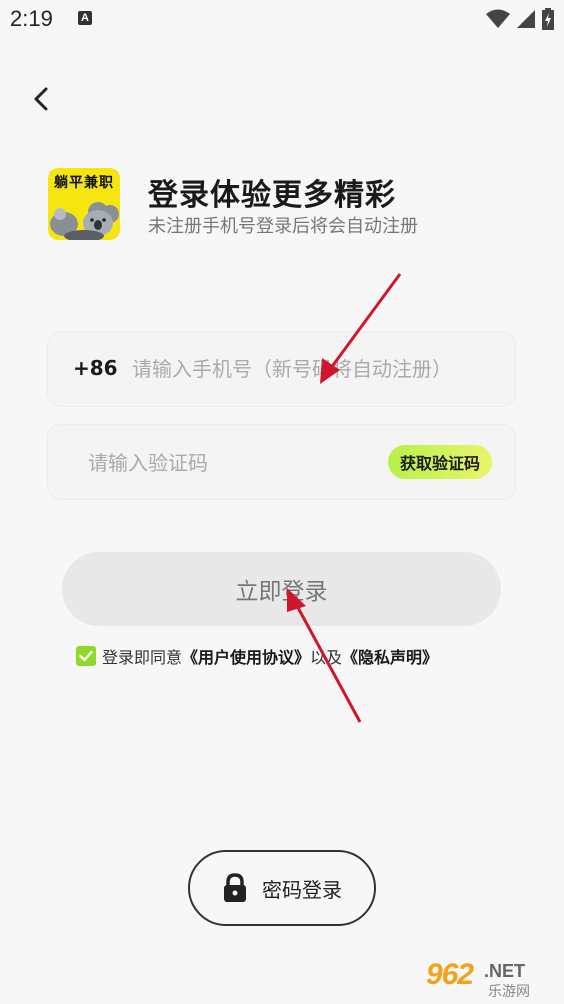 Image resolution: width=564 pixels, height=1004 pixels. What do you see at coordinates (317, 369) in the screenshot?
I see `phone-input` at bounding box center [317, 369].